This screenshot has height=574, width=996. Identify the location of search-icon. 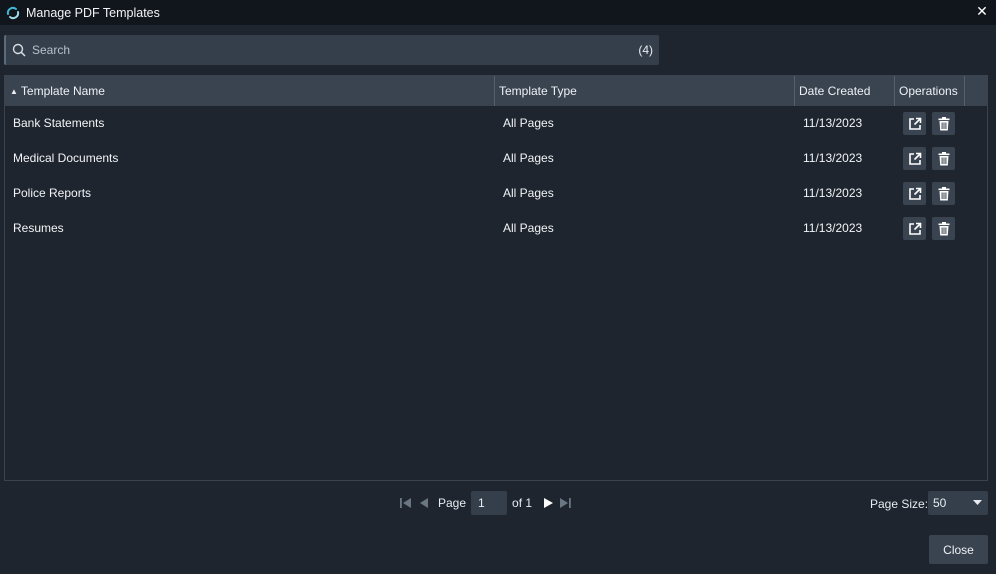
(19, 50).